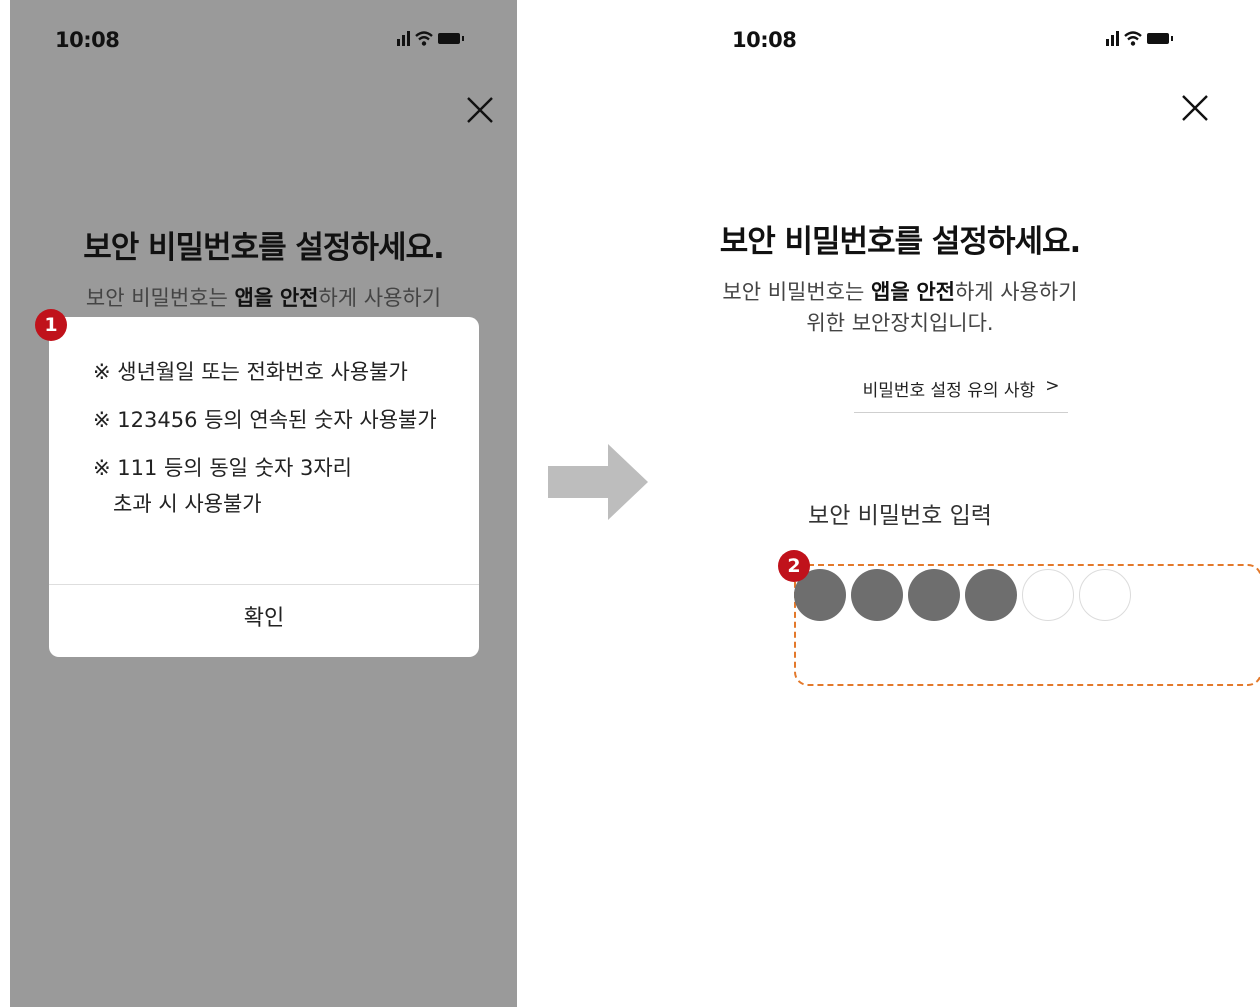 This screenshot has height=1007, width=1260. What do you see at coordinates (598, 482) in the screenshot?
I see `arrow-right-icon` at bounding box center [598, 482].